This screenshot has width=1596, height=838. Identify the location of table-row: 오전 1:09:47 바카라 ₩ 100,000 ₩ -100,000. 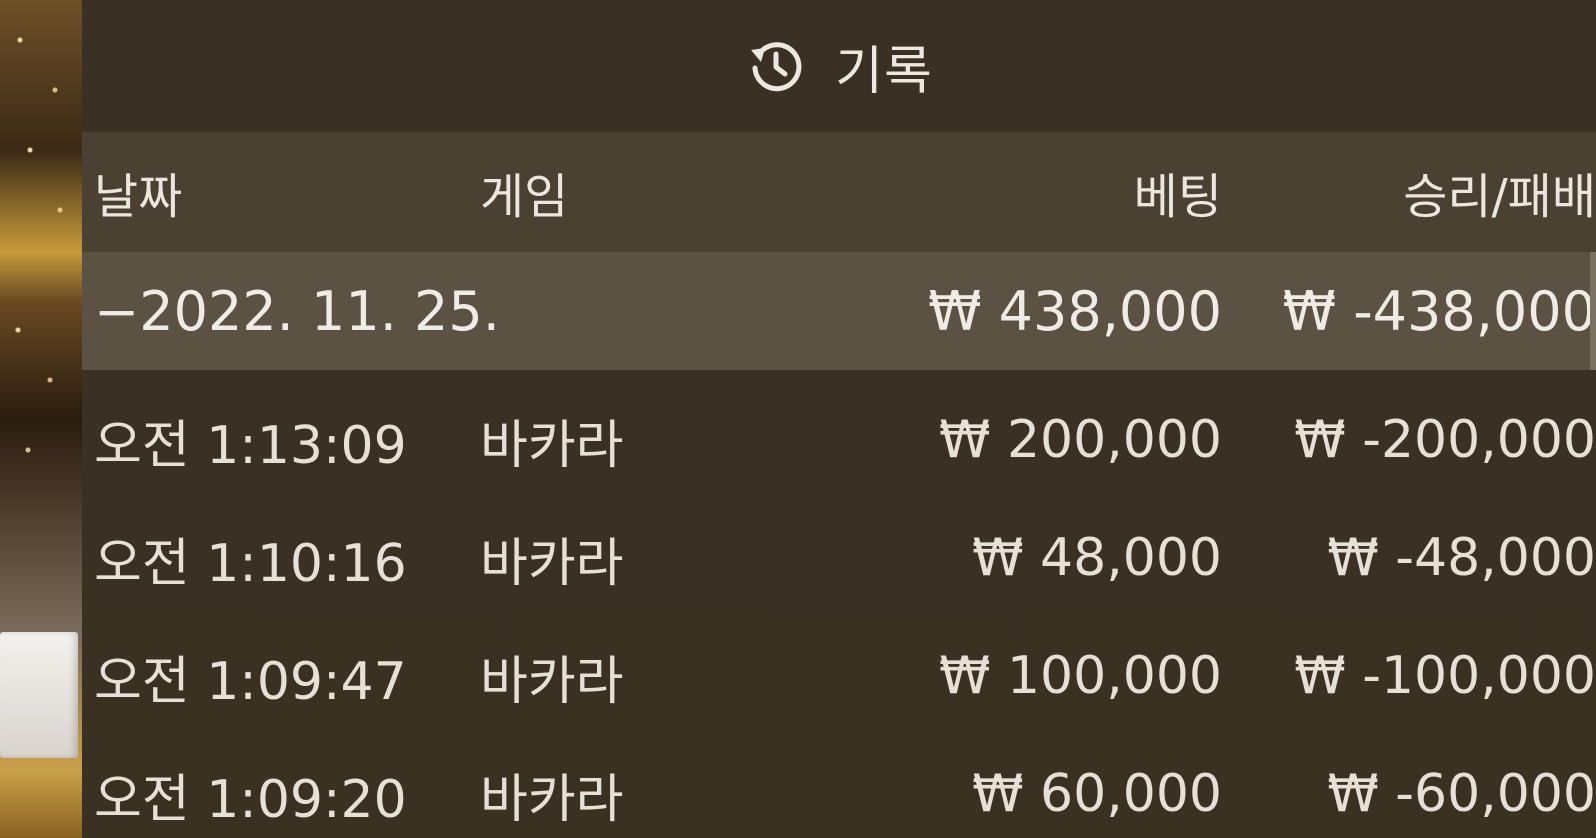
(839, 676).